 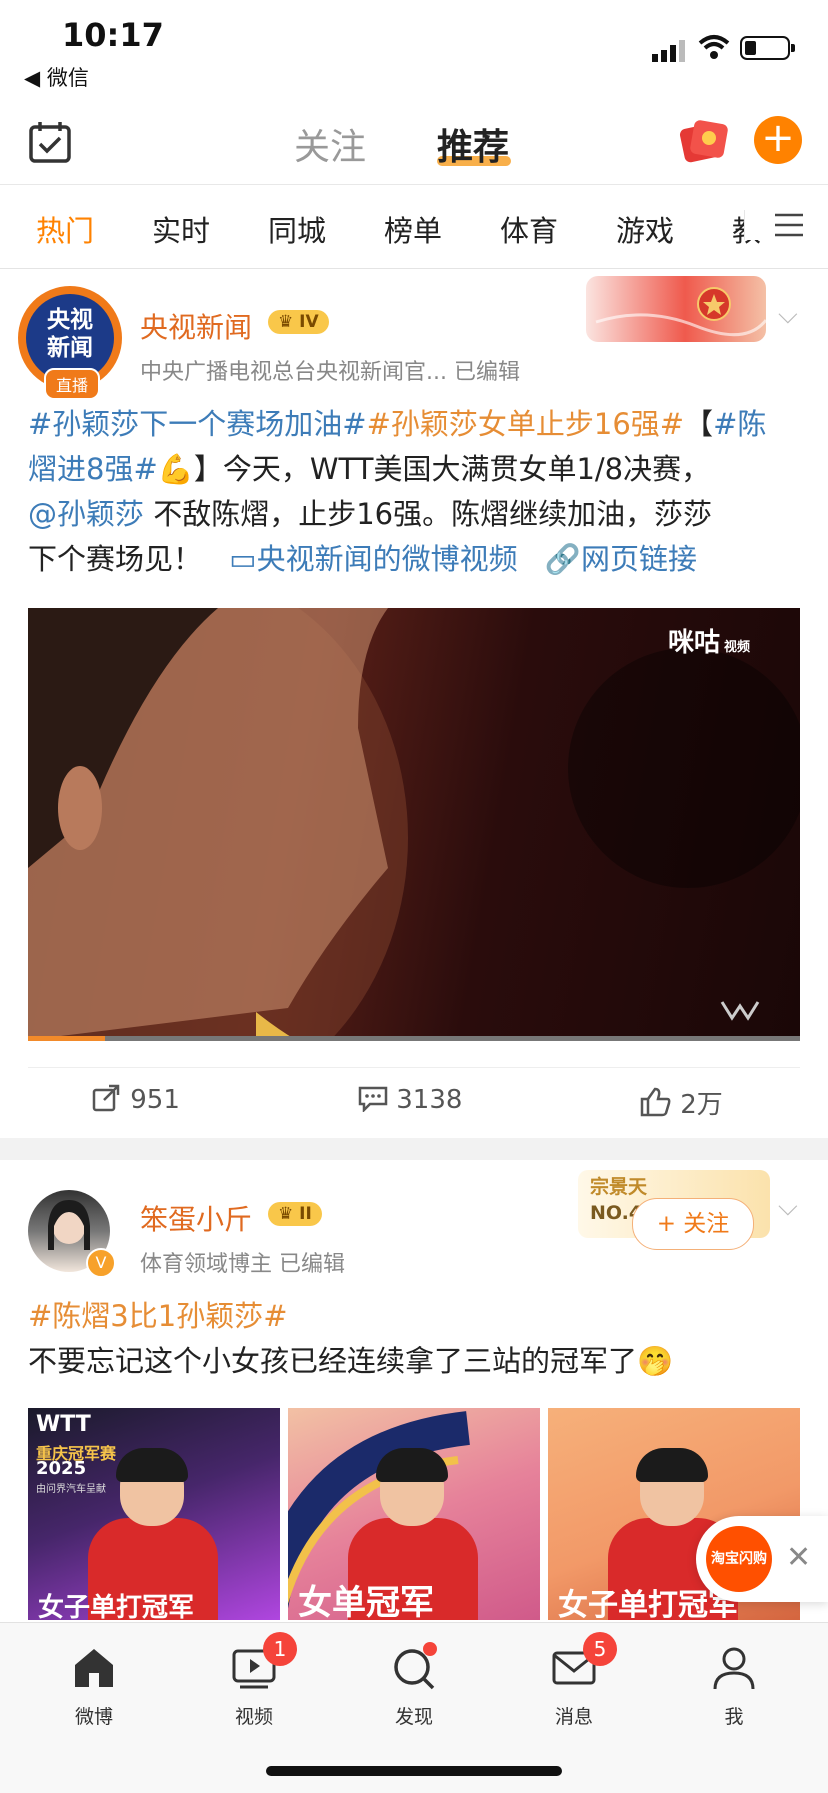 What do you see at coordinates (428, 514) in the screenshot?
I see `post-text: 不敌陈熠，止步16强。陈熠继续加油，莎莎` at bounding box center [428, 514].